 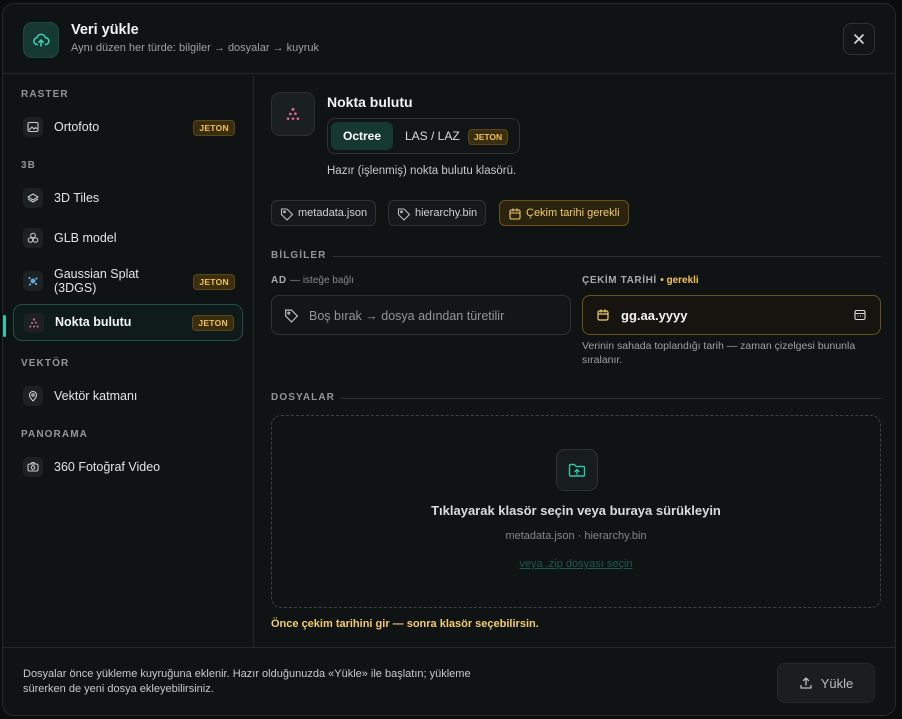 What do you see at coordinates (33, 198) in the screenshot?
I see `layers-icon` at bounding box center [33, 198].